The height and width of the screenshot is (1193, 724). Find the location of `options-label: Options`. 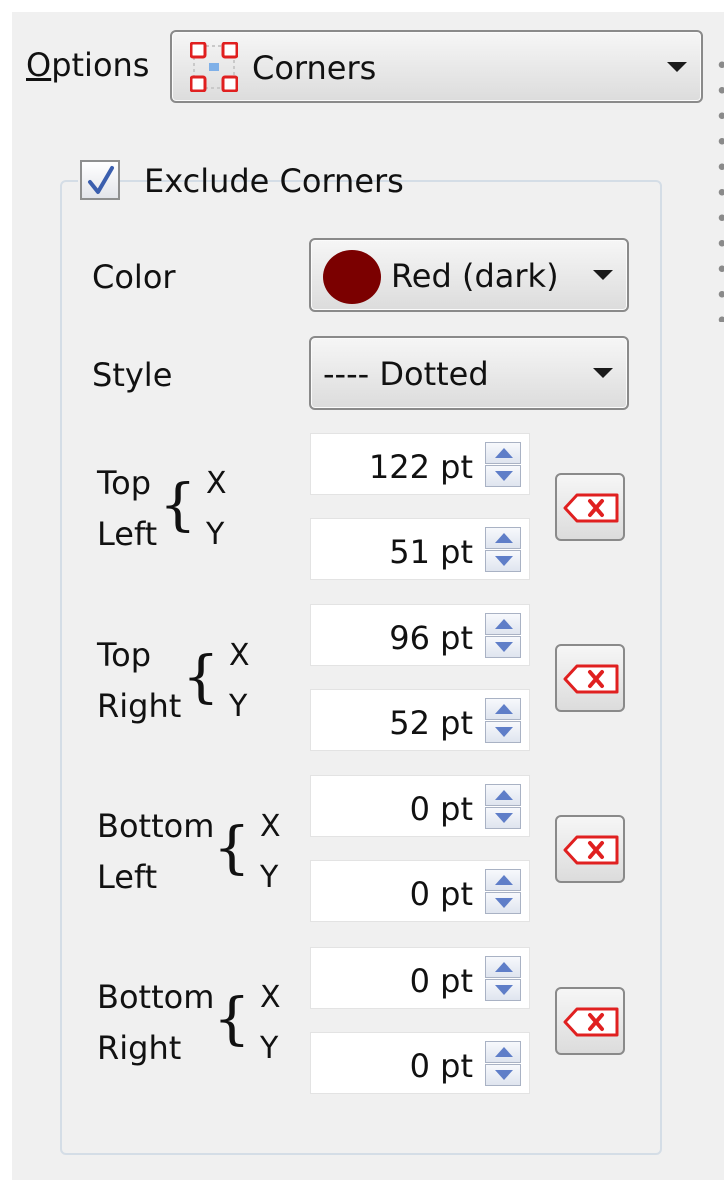

options-label: Options is located at coordinates (87, 65).